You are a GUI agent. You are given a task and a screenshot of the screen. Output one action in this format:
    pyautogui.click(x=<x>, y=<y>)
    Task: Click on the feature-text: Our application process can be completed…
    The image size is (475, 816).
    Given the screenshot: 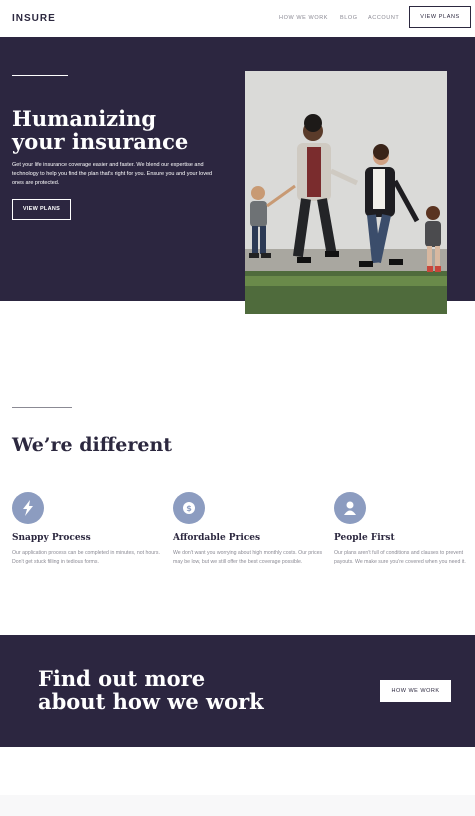 What is the action you would take?
    pyautogui.click(x=86, y=557)
    